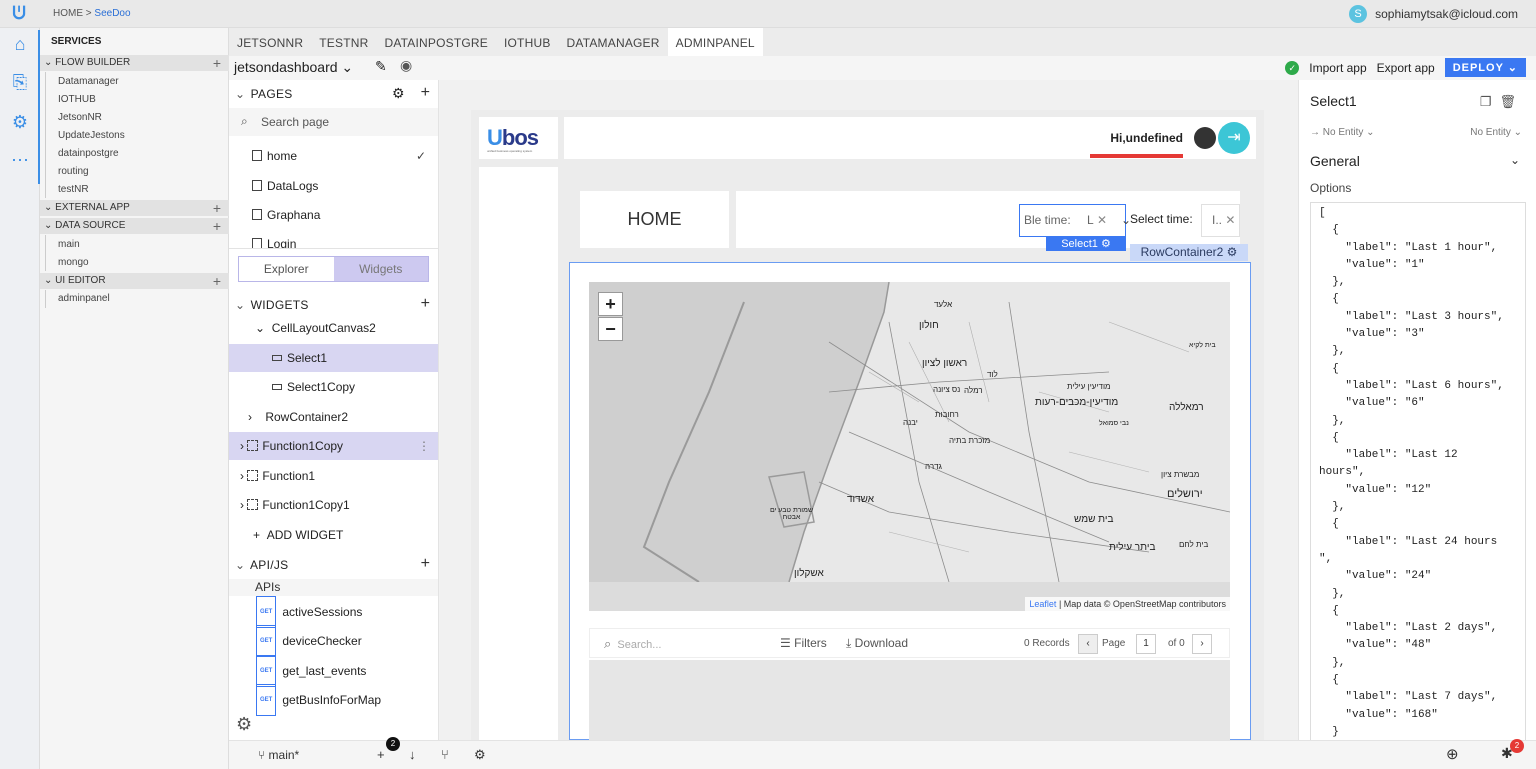 This screenshot has width=1536, height=769. What do you see at coordinates (1337, 68) in the screenshot?
I see `import-app-button: Import app` at bounding box center [1337, 68].